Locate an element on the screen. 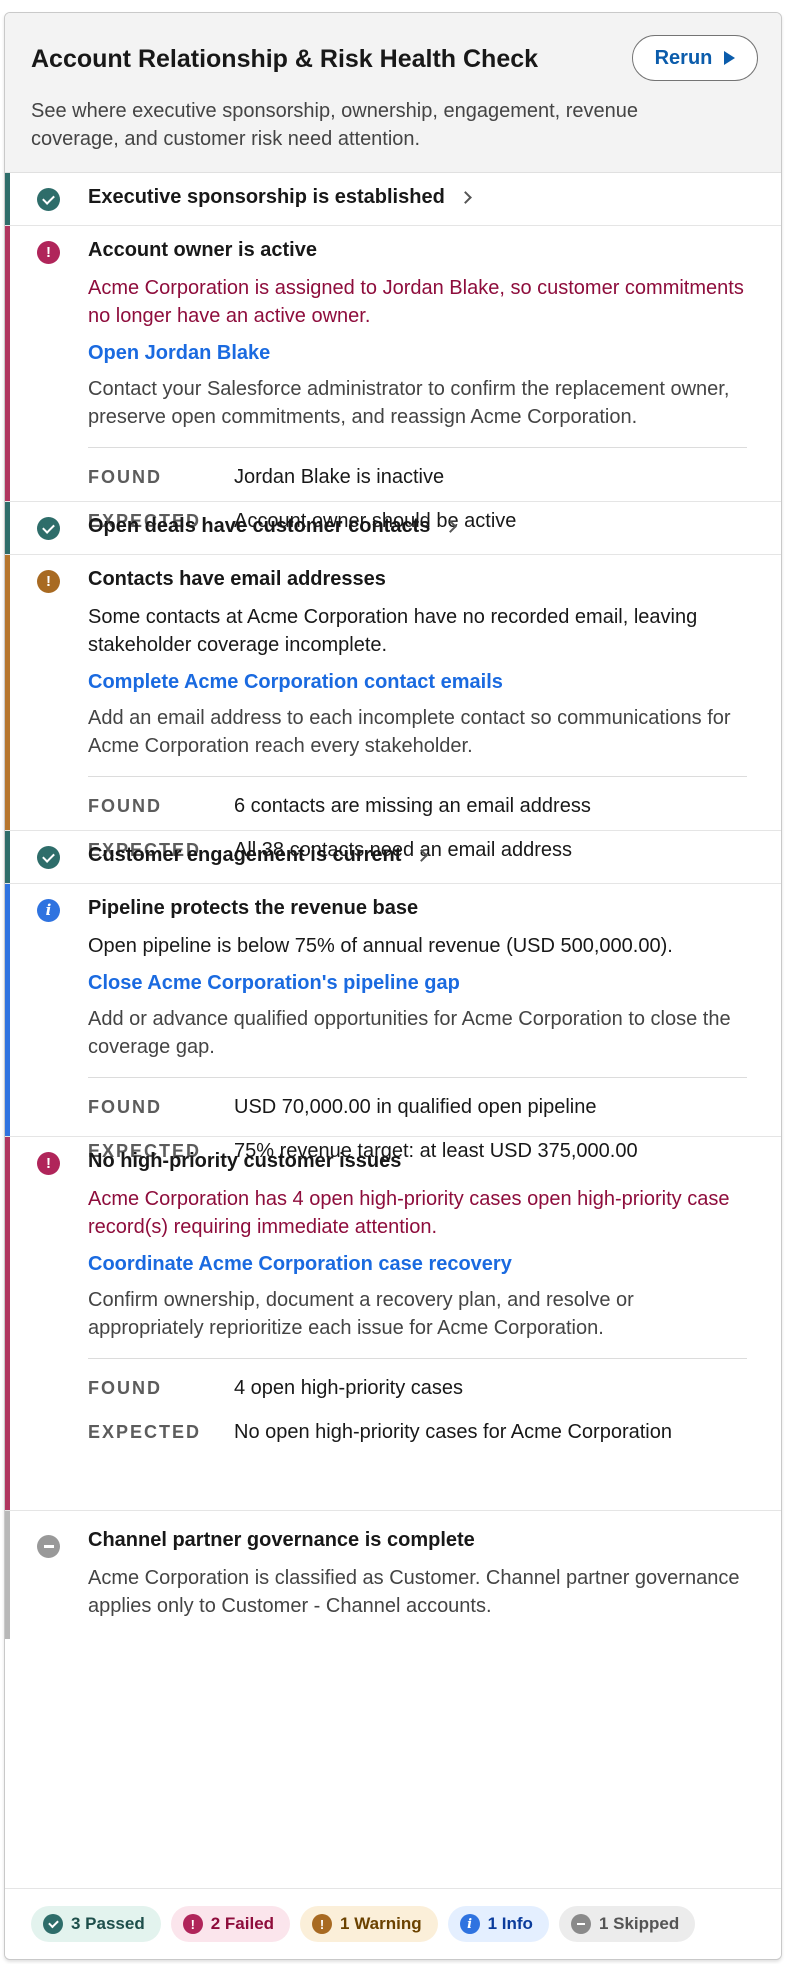  pipeline-gap-link: Close Acme Corporation's pipeline gap is located at coordinates (417, 983).